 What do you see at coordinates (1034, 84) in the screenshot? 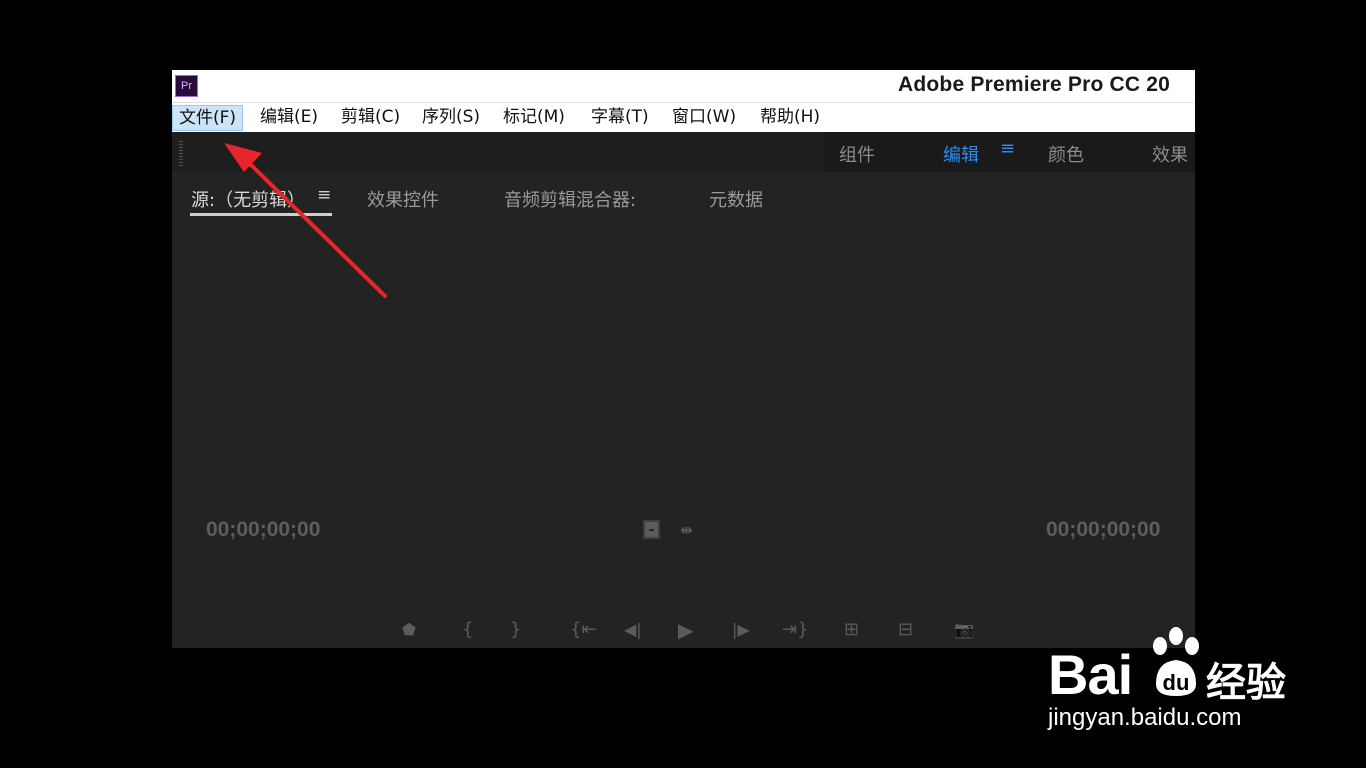
I see `window-title: Adobe Premiere Pro CC 20` at bounding box center [1034, 84].